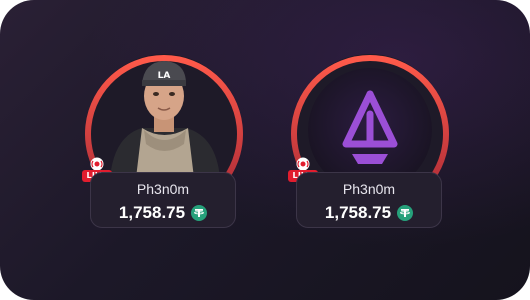 The width and height of the screenshot is (530, 300). I want to click on avatar: LA, so click(164, 118).